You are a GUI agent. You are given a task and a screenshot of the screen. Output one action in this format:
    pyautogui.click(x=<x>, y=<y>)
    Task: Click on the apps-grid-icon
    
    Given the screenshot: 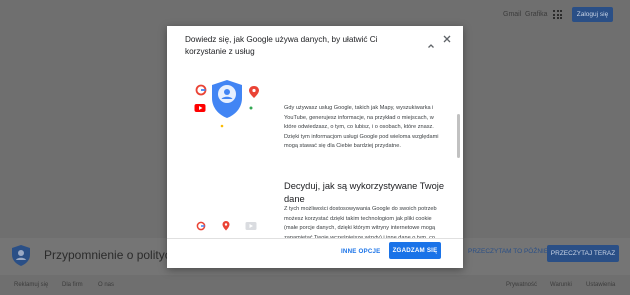 What is the action you would take?
    pyautogui.click(x=557, y=14)
    